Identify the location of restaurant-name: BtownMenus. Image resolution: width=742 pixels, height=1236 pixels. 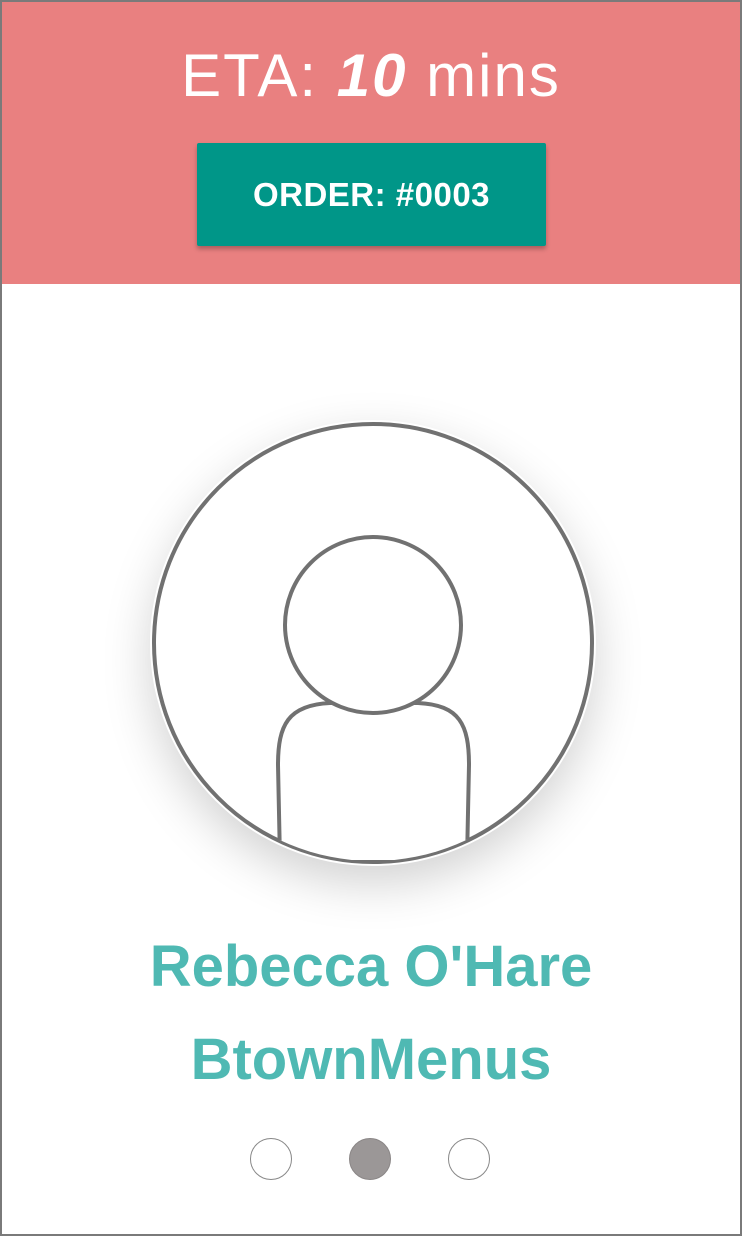
(371, 1059).